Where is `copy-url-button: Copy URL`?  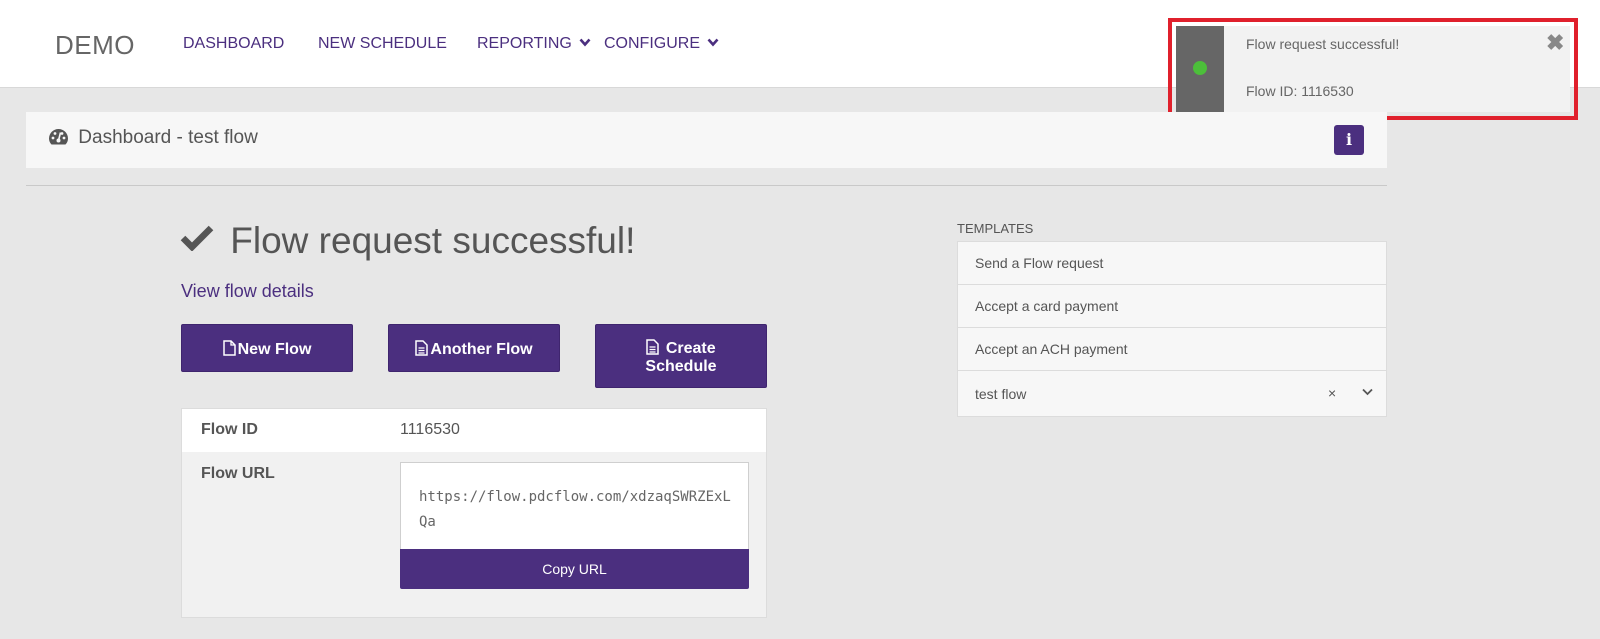 copy-url-button: Copy URL is located at coordinates (574, 569).